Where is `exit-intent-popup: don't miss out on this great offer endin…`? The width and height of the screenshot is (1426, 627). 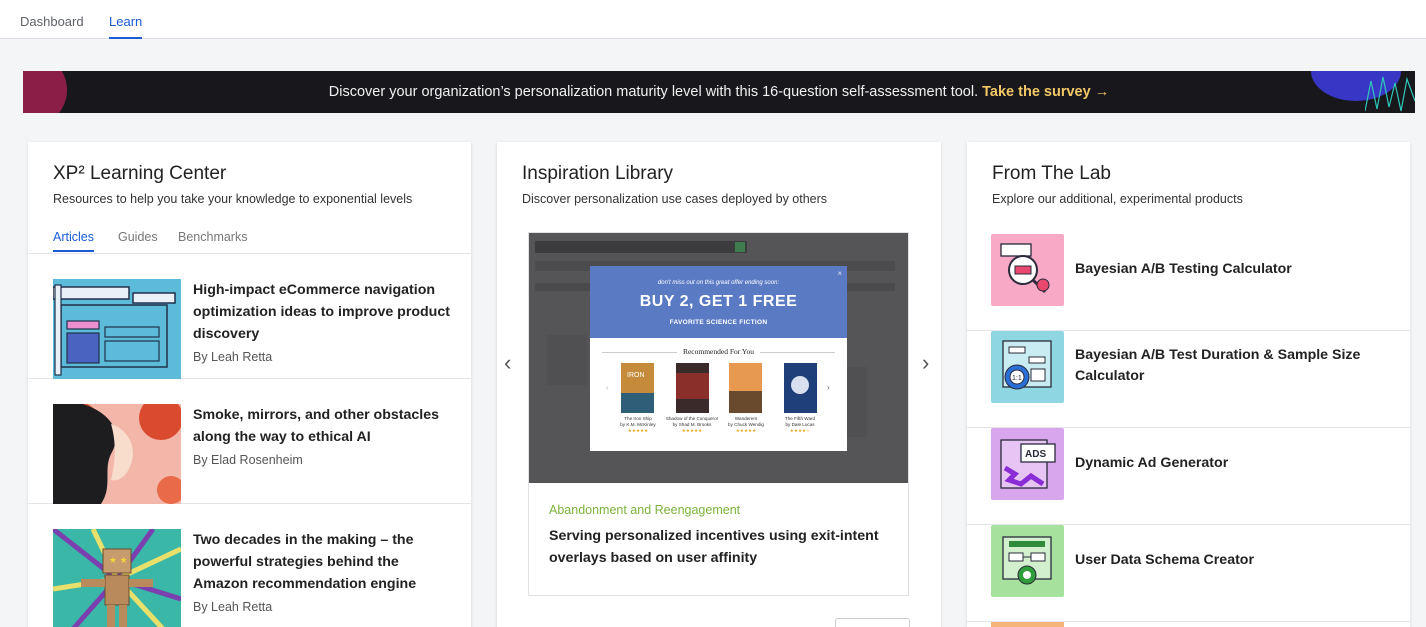
exit-intent-popup: don't miss out on this great offer endin… is located at coordinates (718, 358).